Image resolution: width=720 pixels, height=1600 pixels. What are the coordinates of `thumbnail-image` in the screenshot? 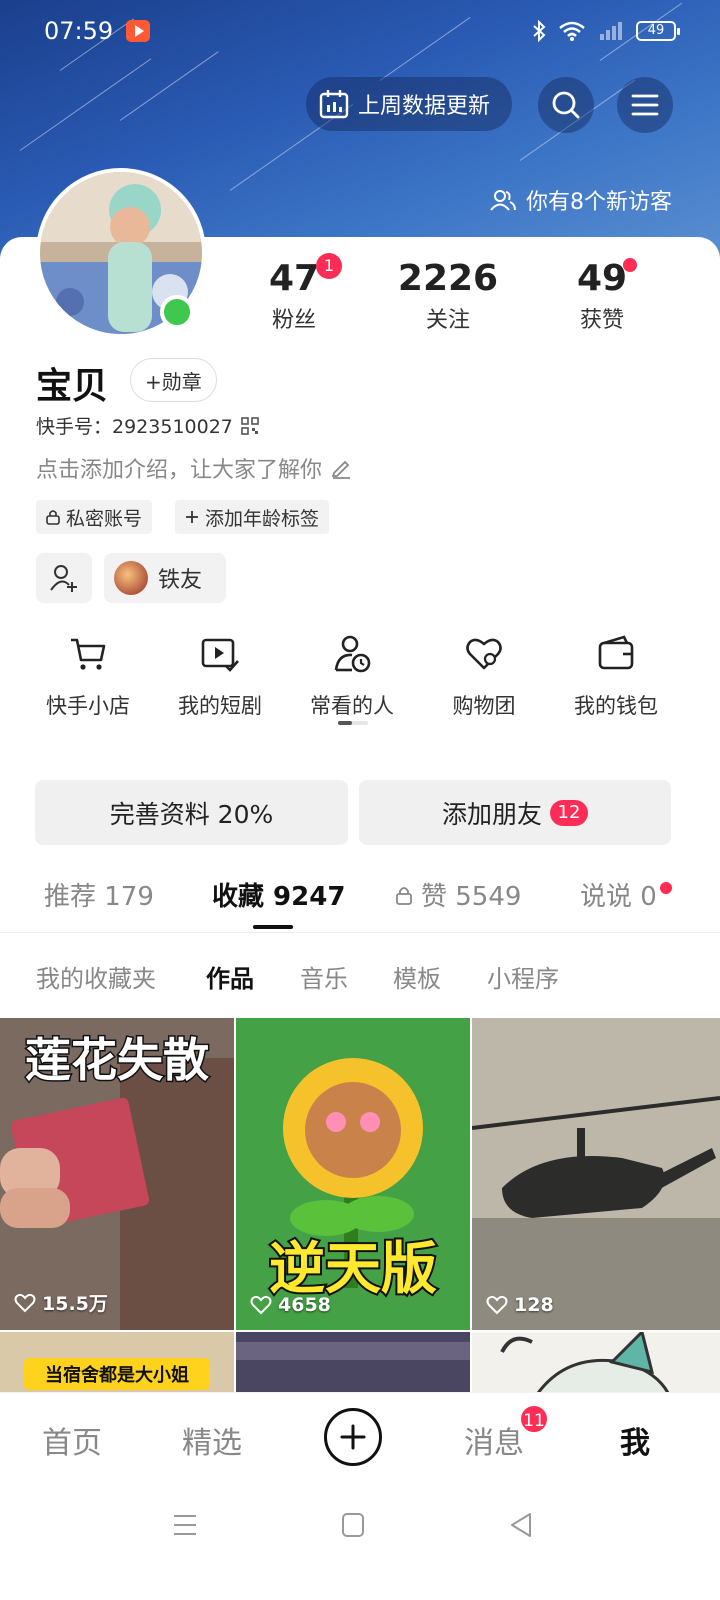 It's located at (596, 1174).